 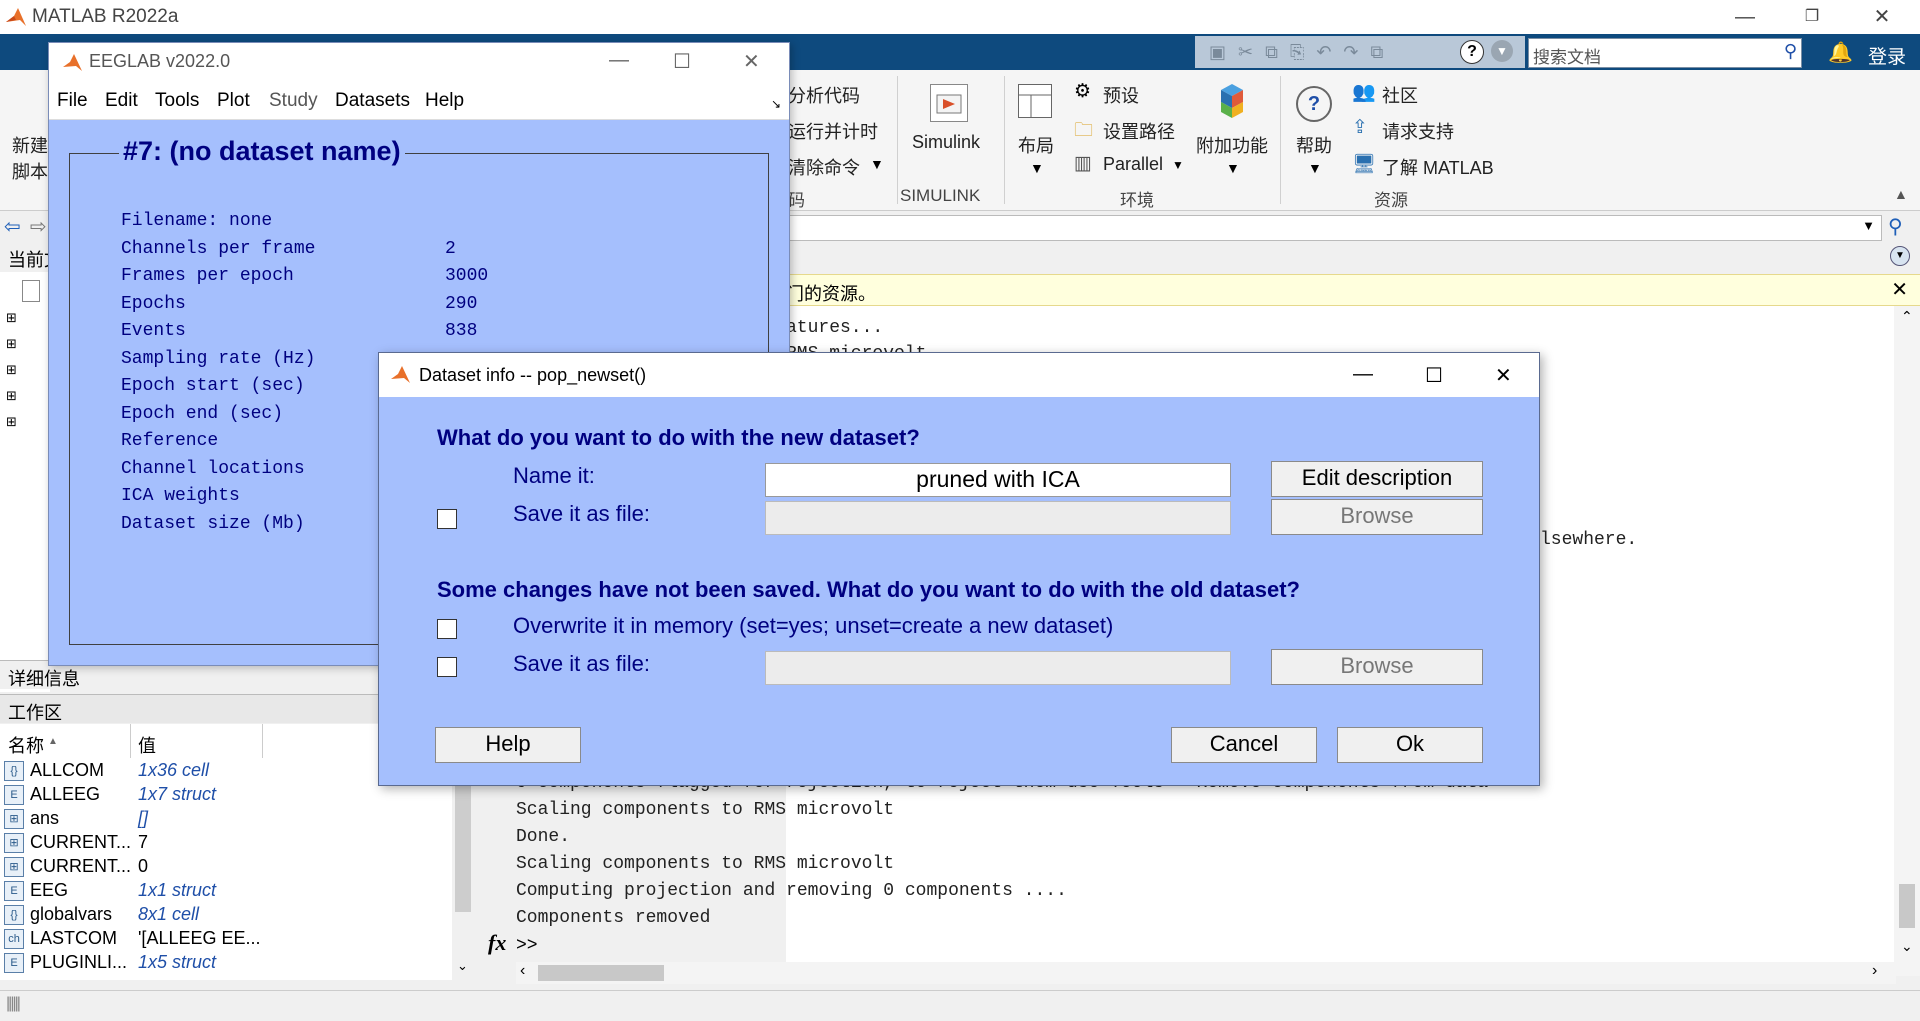 What do you see at coordinates (226, 914) in the screenshot?
I see `workspace-row: {} globalvars 8x1 cell` at bounding box center [226, 914].